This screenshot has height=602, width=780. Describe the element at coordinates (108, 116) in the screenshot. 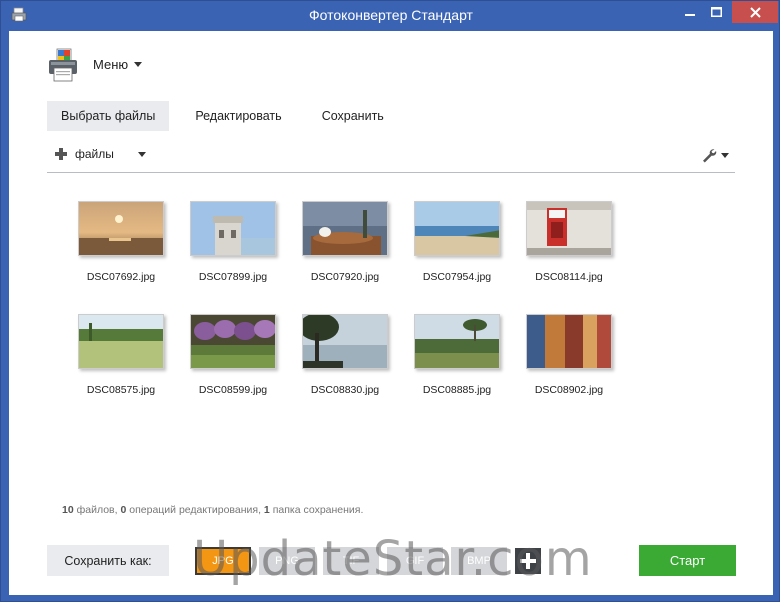

I see `tab-select-files: Выбрать файлы` at that location.